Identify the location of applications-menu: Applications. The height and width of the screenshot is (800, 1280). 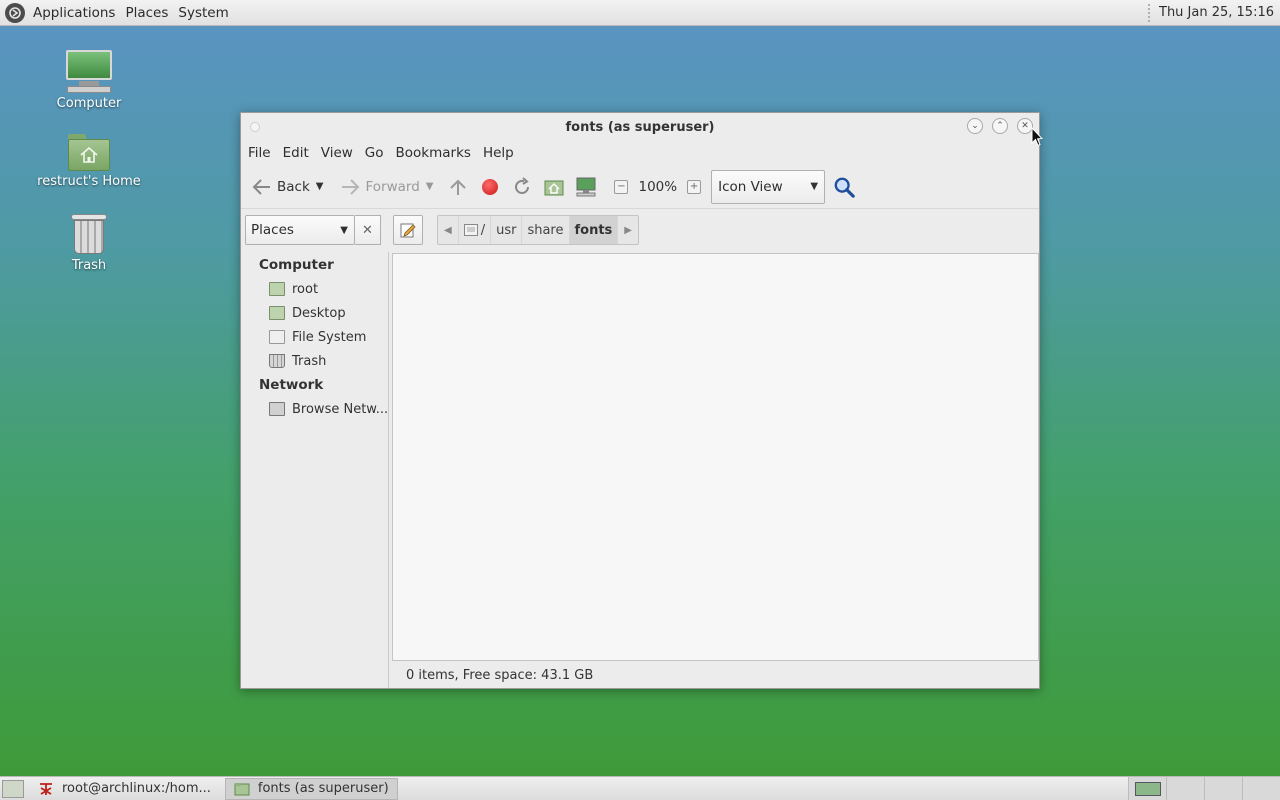
(75, 13).